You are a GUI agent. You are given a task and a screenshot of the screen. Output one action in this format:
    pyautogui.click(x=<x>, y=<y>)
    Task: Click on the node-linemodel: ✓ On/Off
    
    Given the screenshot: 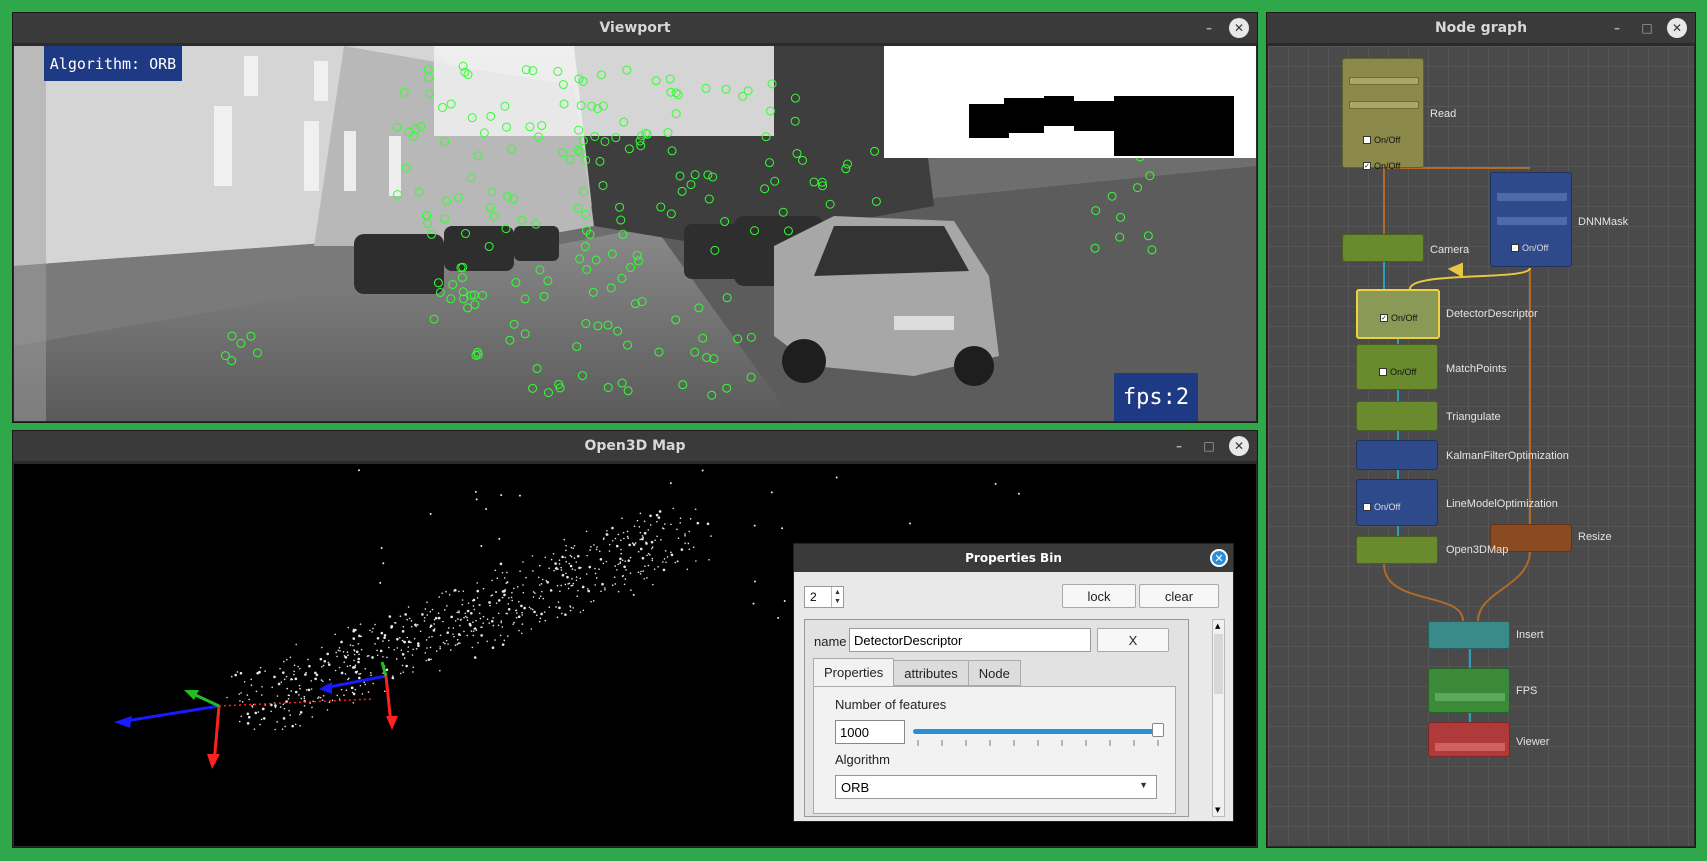 What is the action you would take?
    pyautogui.click(x=1397, y=502)
    